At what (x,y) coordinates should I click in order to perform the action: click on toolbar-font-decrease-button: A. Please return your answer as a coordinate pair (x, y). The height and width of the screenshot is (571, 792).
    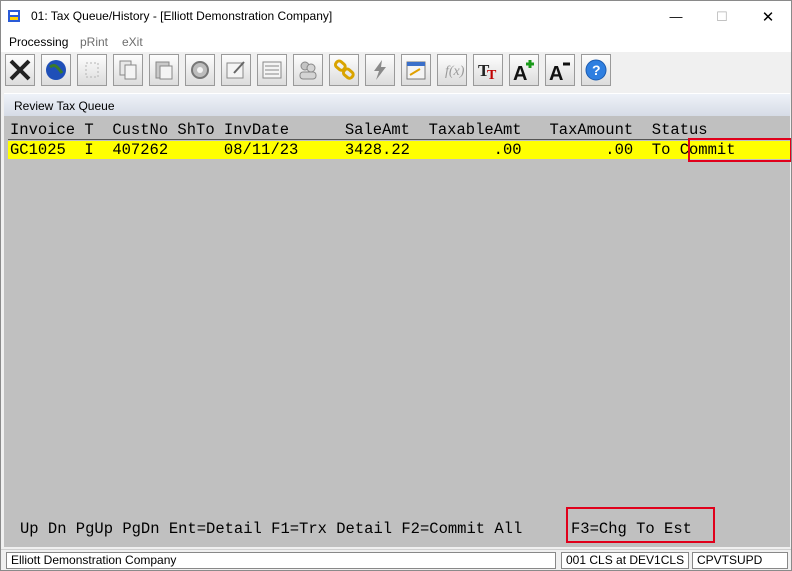
    Looking at the image, I should click on (560, 70).